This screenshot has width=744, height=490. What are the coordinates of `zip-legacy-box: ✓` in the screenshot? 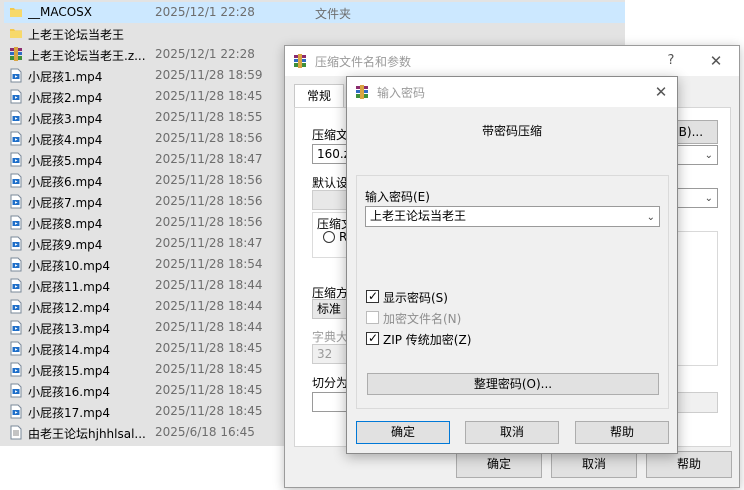 It's located at (372, 338).